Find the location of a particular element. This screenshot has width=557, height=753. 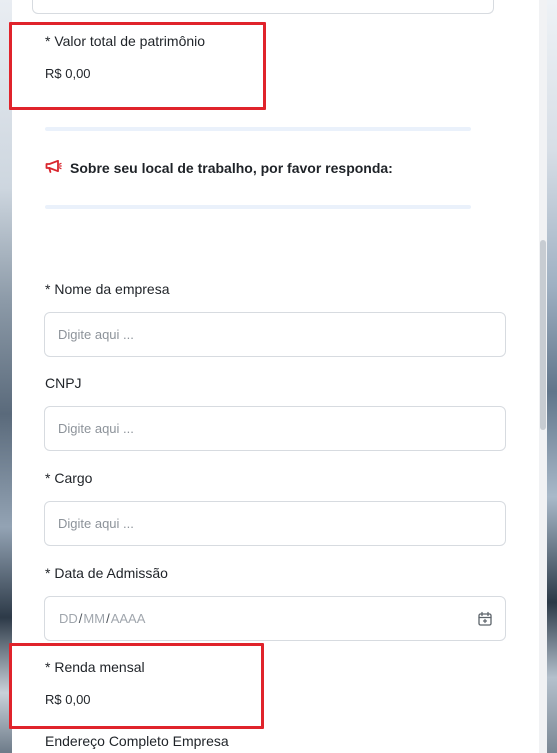

cnpj-label: CNPJ is located at coordinates (63, 383).